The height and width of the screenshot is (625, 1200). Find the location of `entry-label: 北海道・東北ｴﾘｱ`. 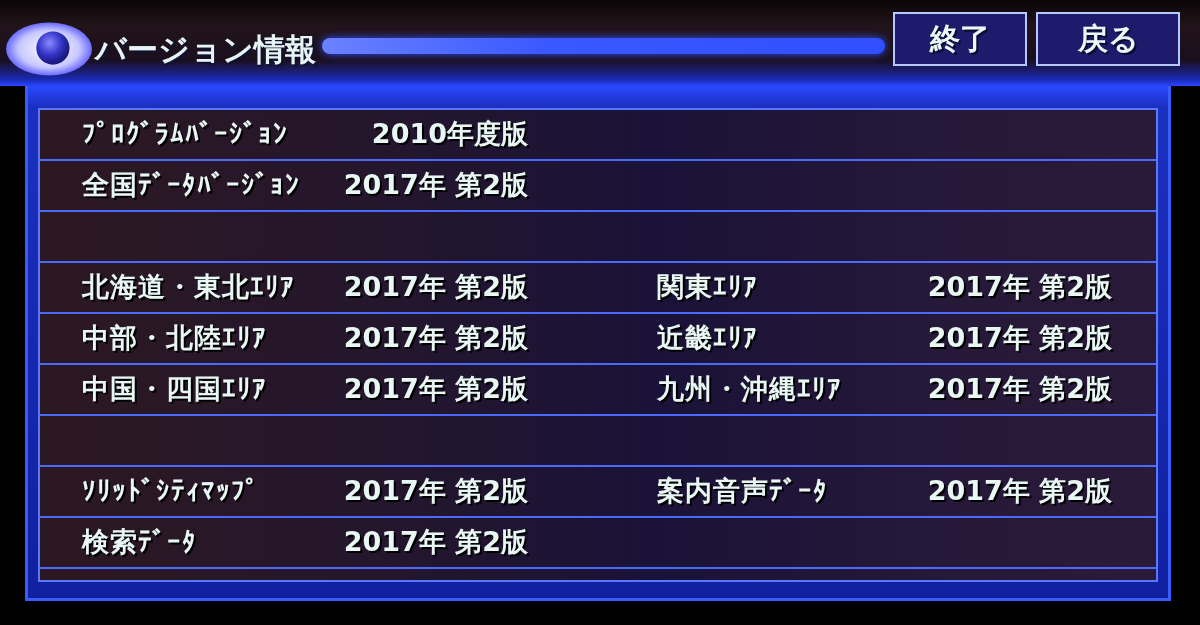

entry-label: 北海道・東北ｴﾘｱ is located at coordinates (189, 287).